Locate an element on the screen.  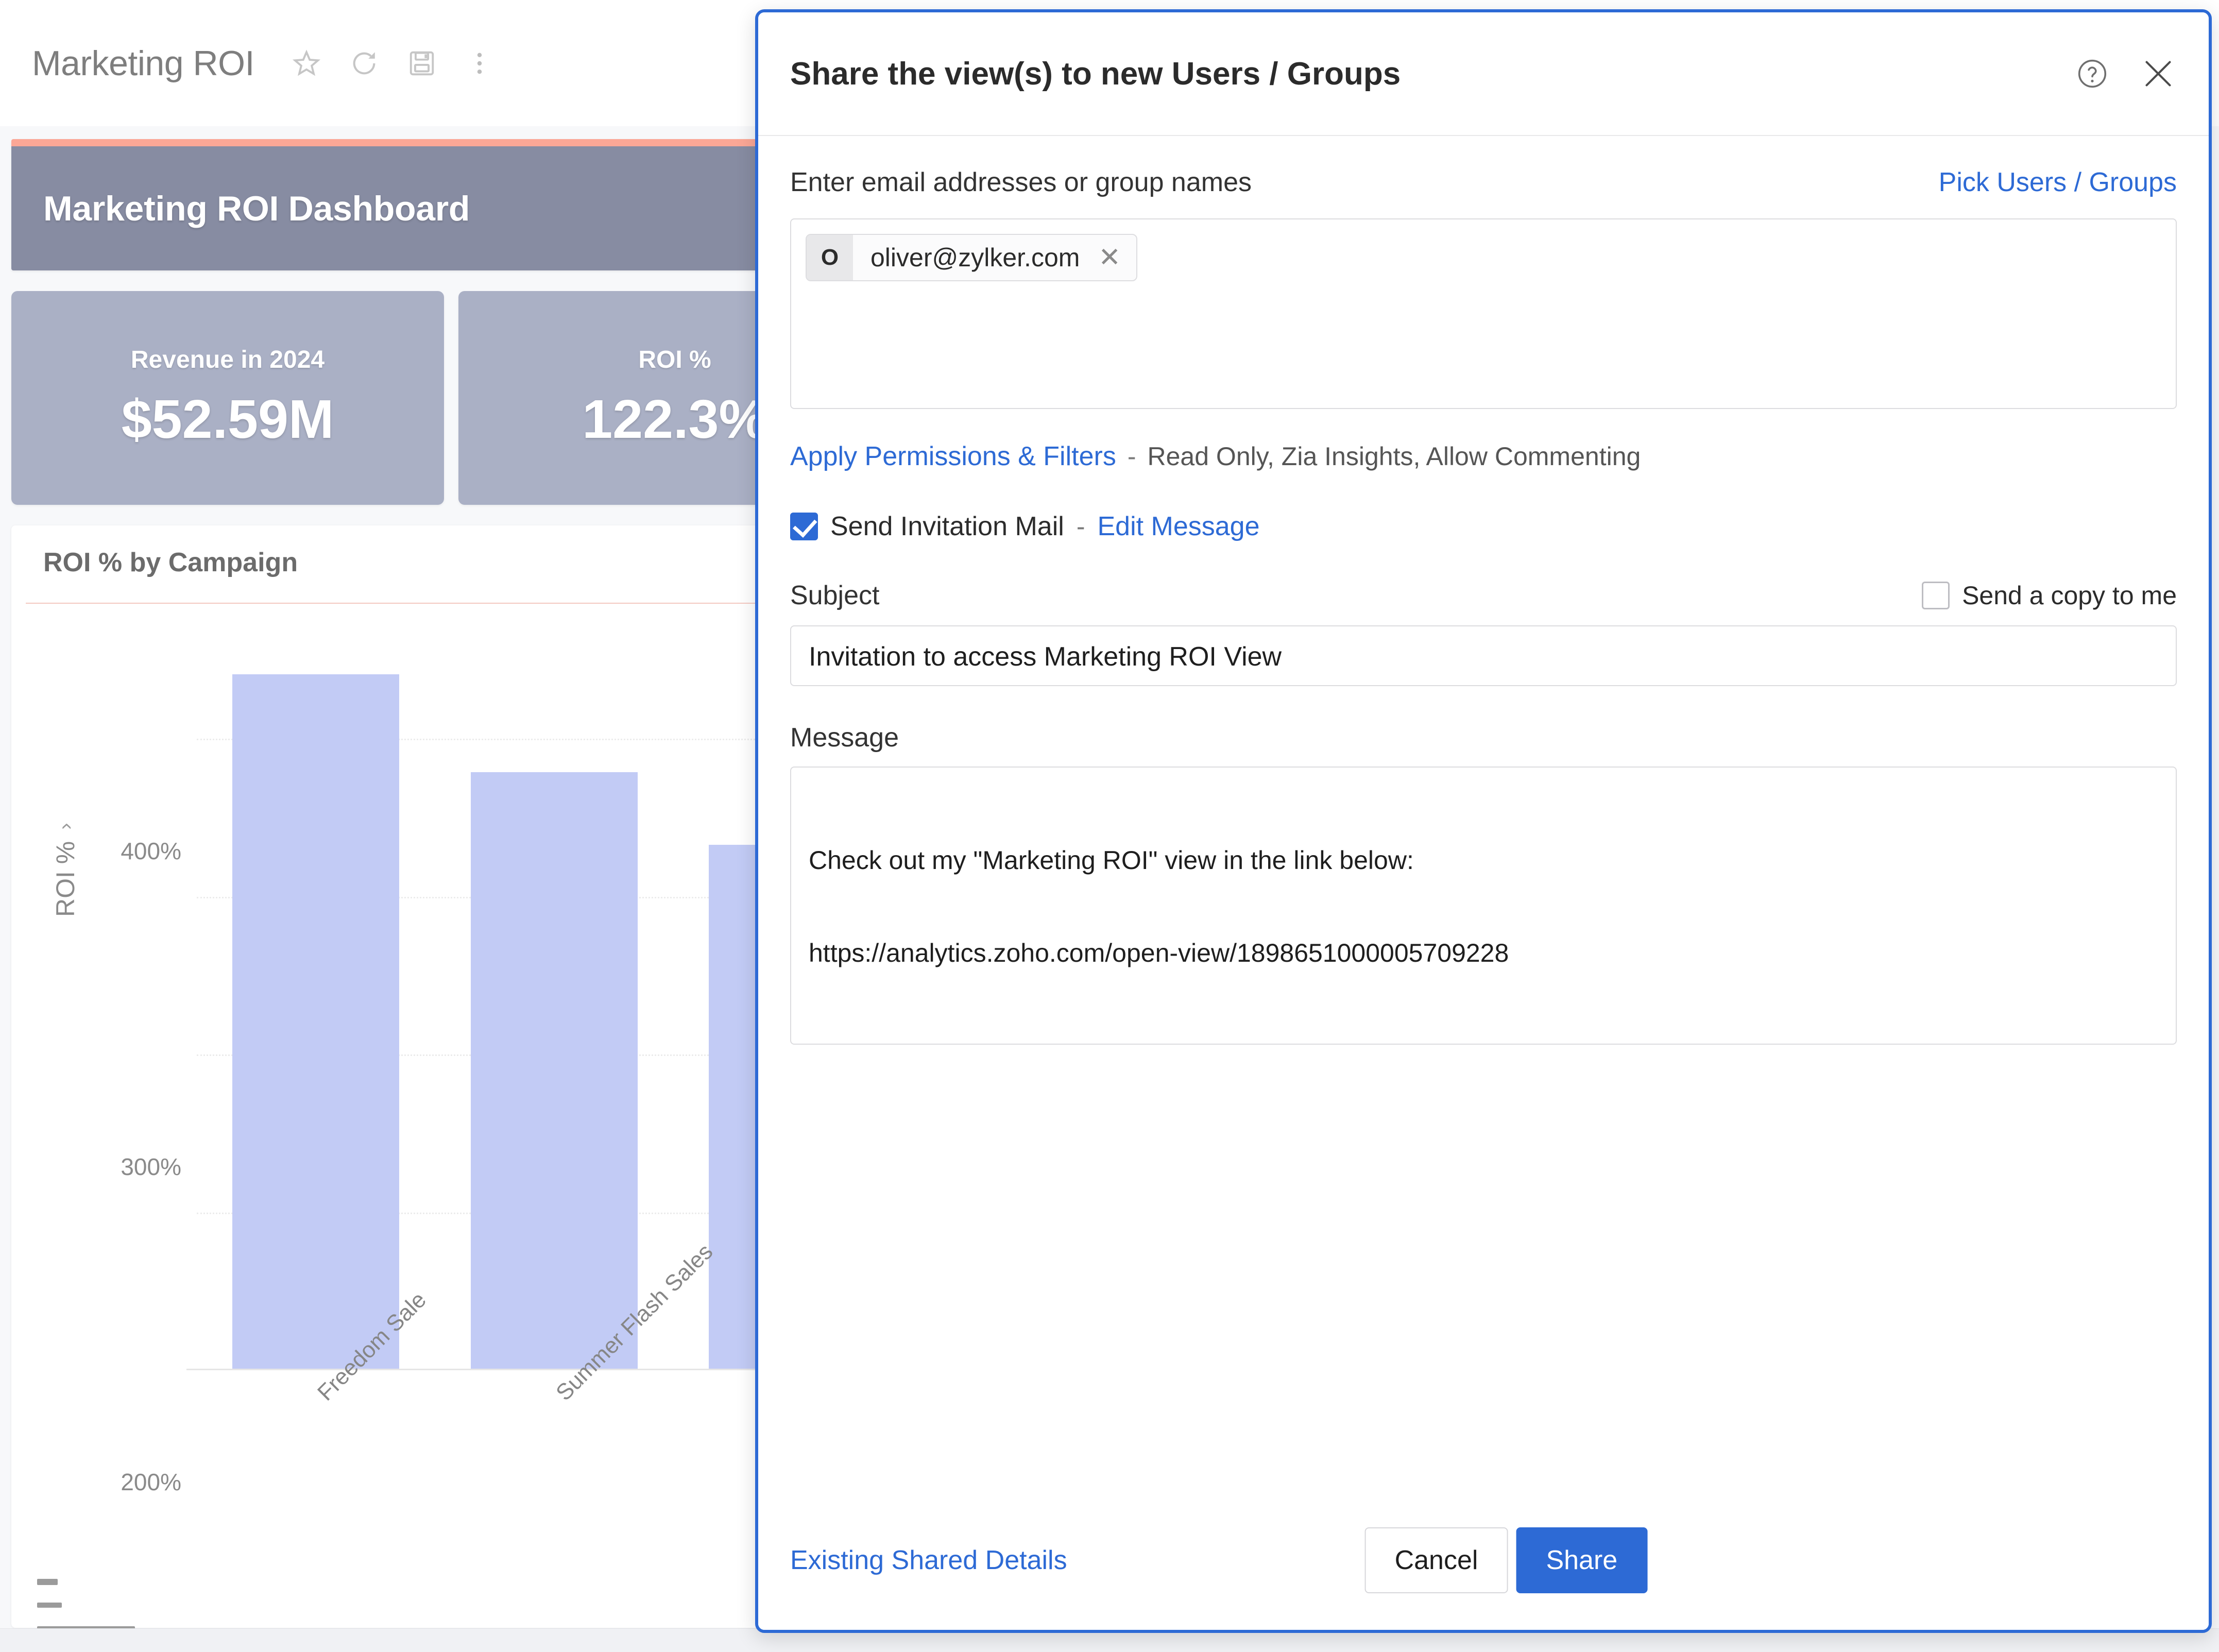
send-copy-checkbox is located at coordinates (1936, 596).